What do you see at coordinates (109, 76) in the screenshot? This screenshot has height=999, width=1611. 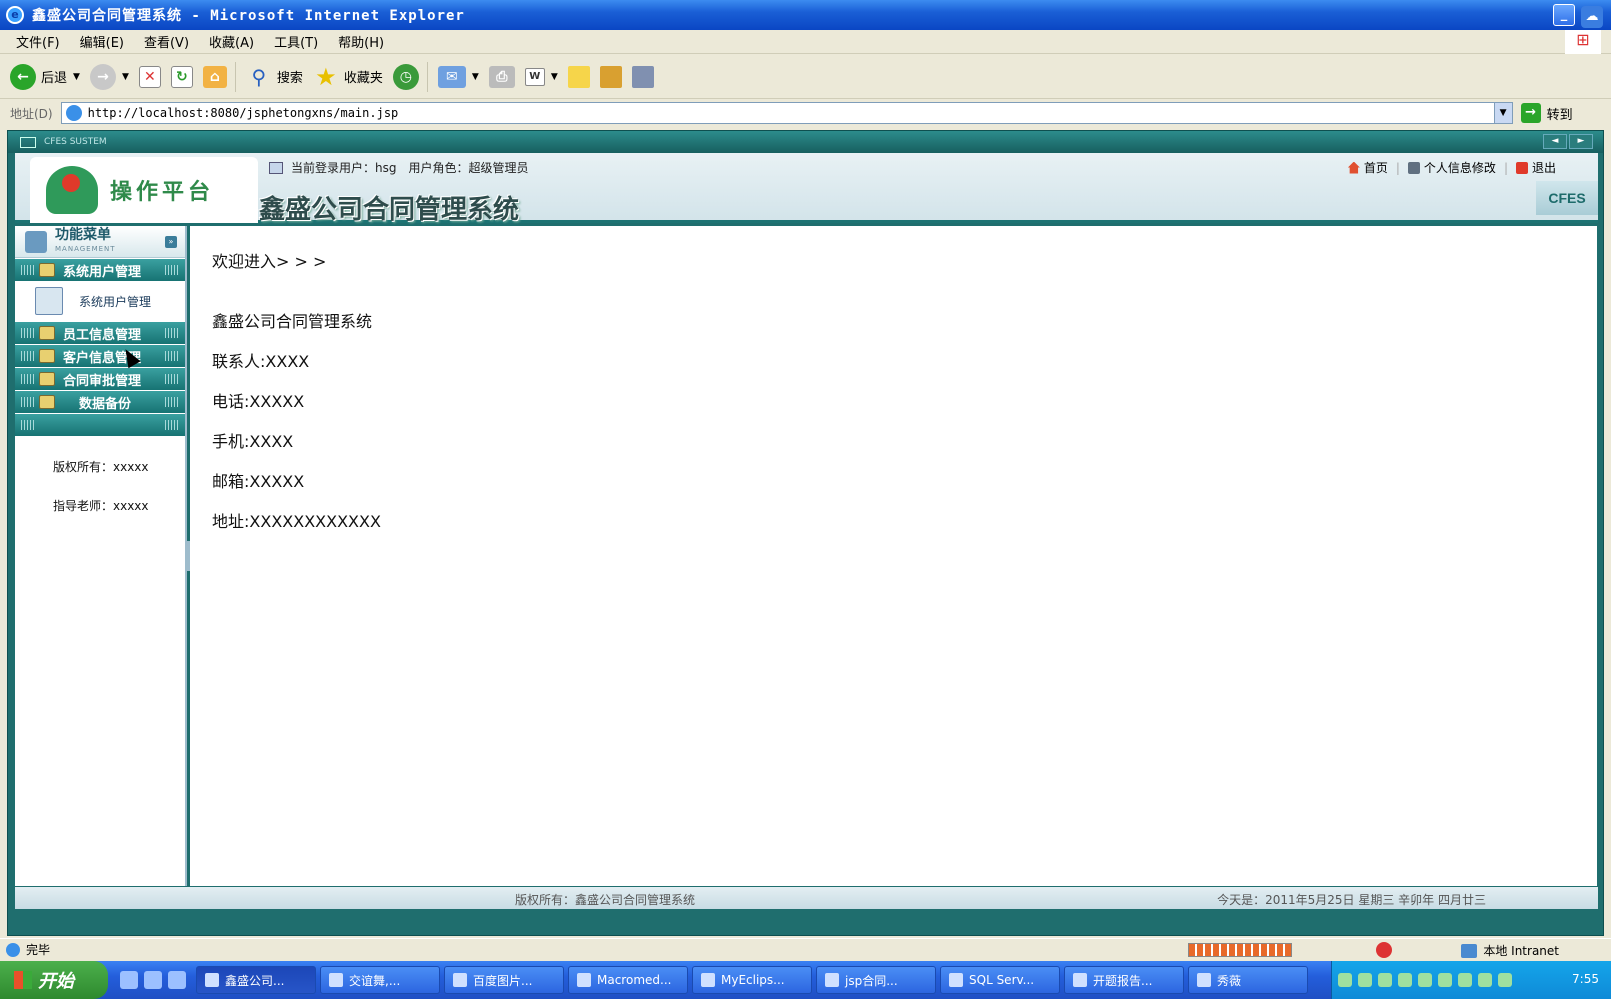 I see `forward-button: → ▼` at bounding box center [109, 76].